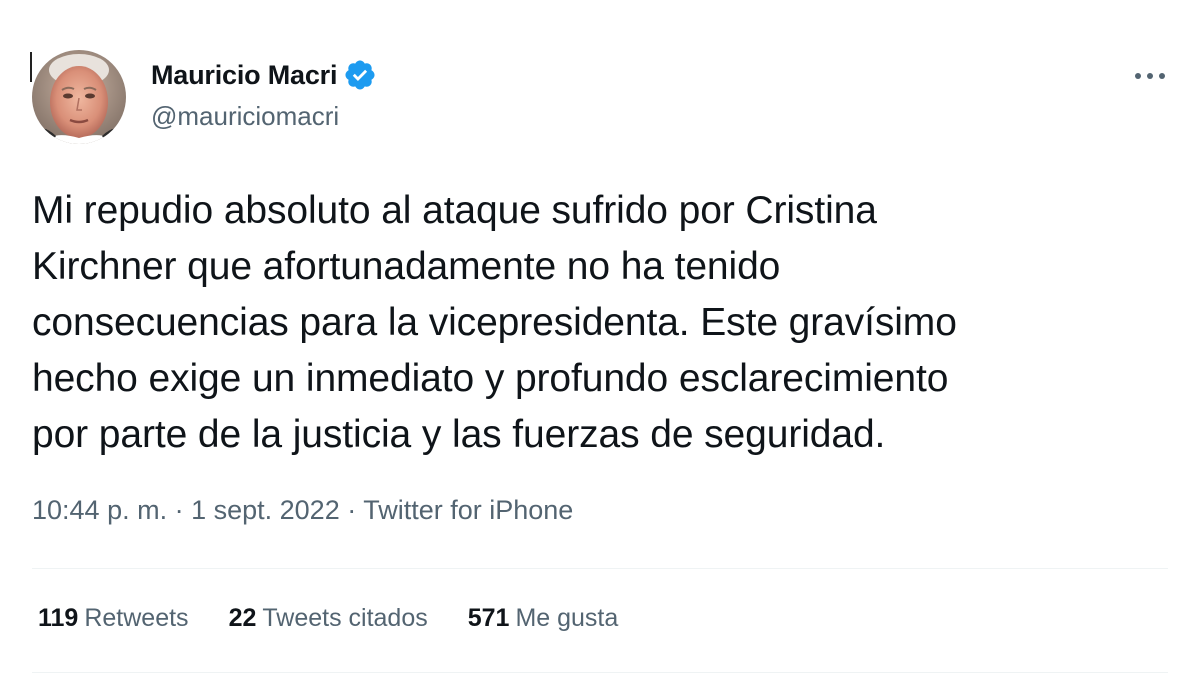 This screenshot has height=675, width=1200. I want to click on tweet-time: 10:44 p. m., so click(99, 510).